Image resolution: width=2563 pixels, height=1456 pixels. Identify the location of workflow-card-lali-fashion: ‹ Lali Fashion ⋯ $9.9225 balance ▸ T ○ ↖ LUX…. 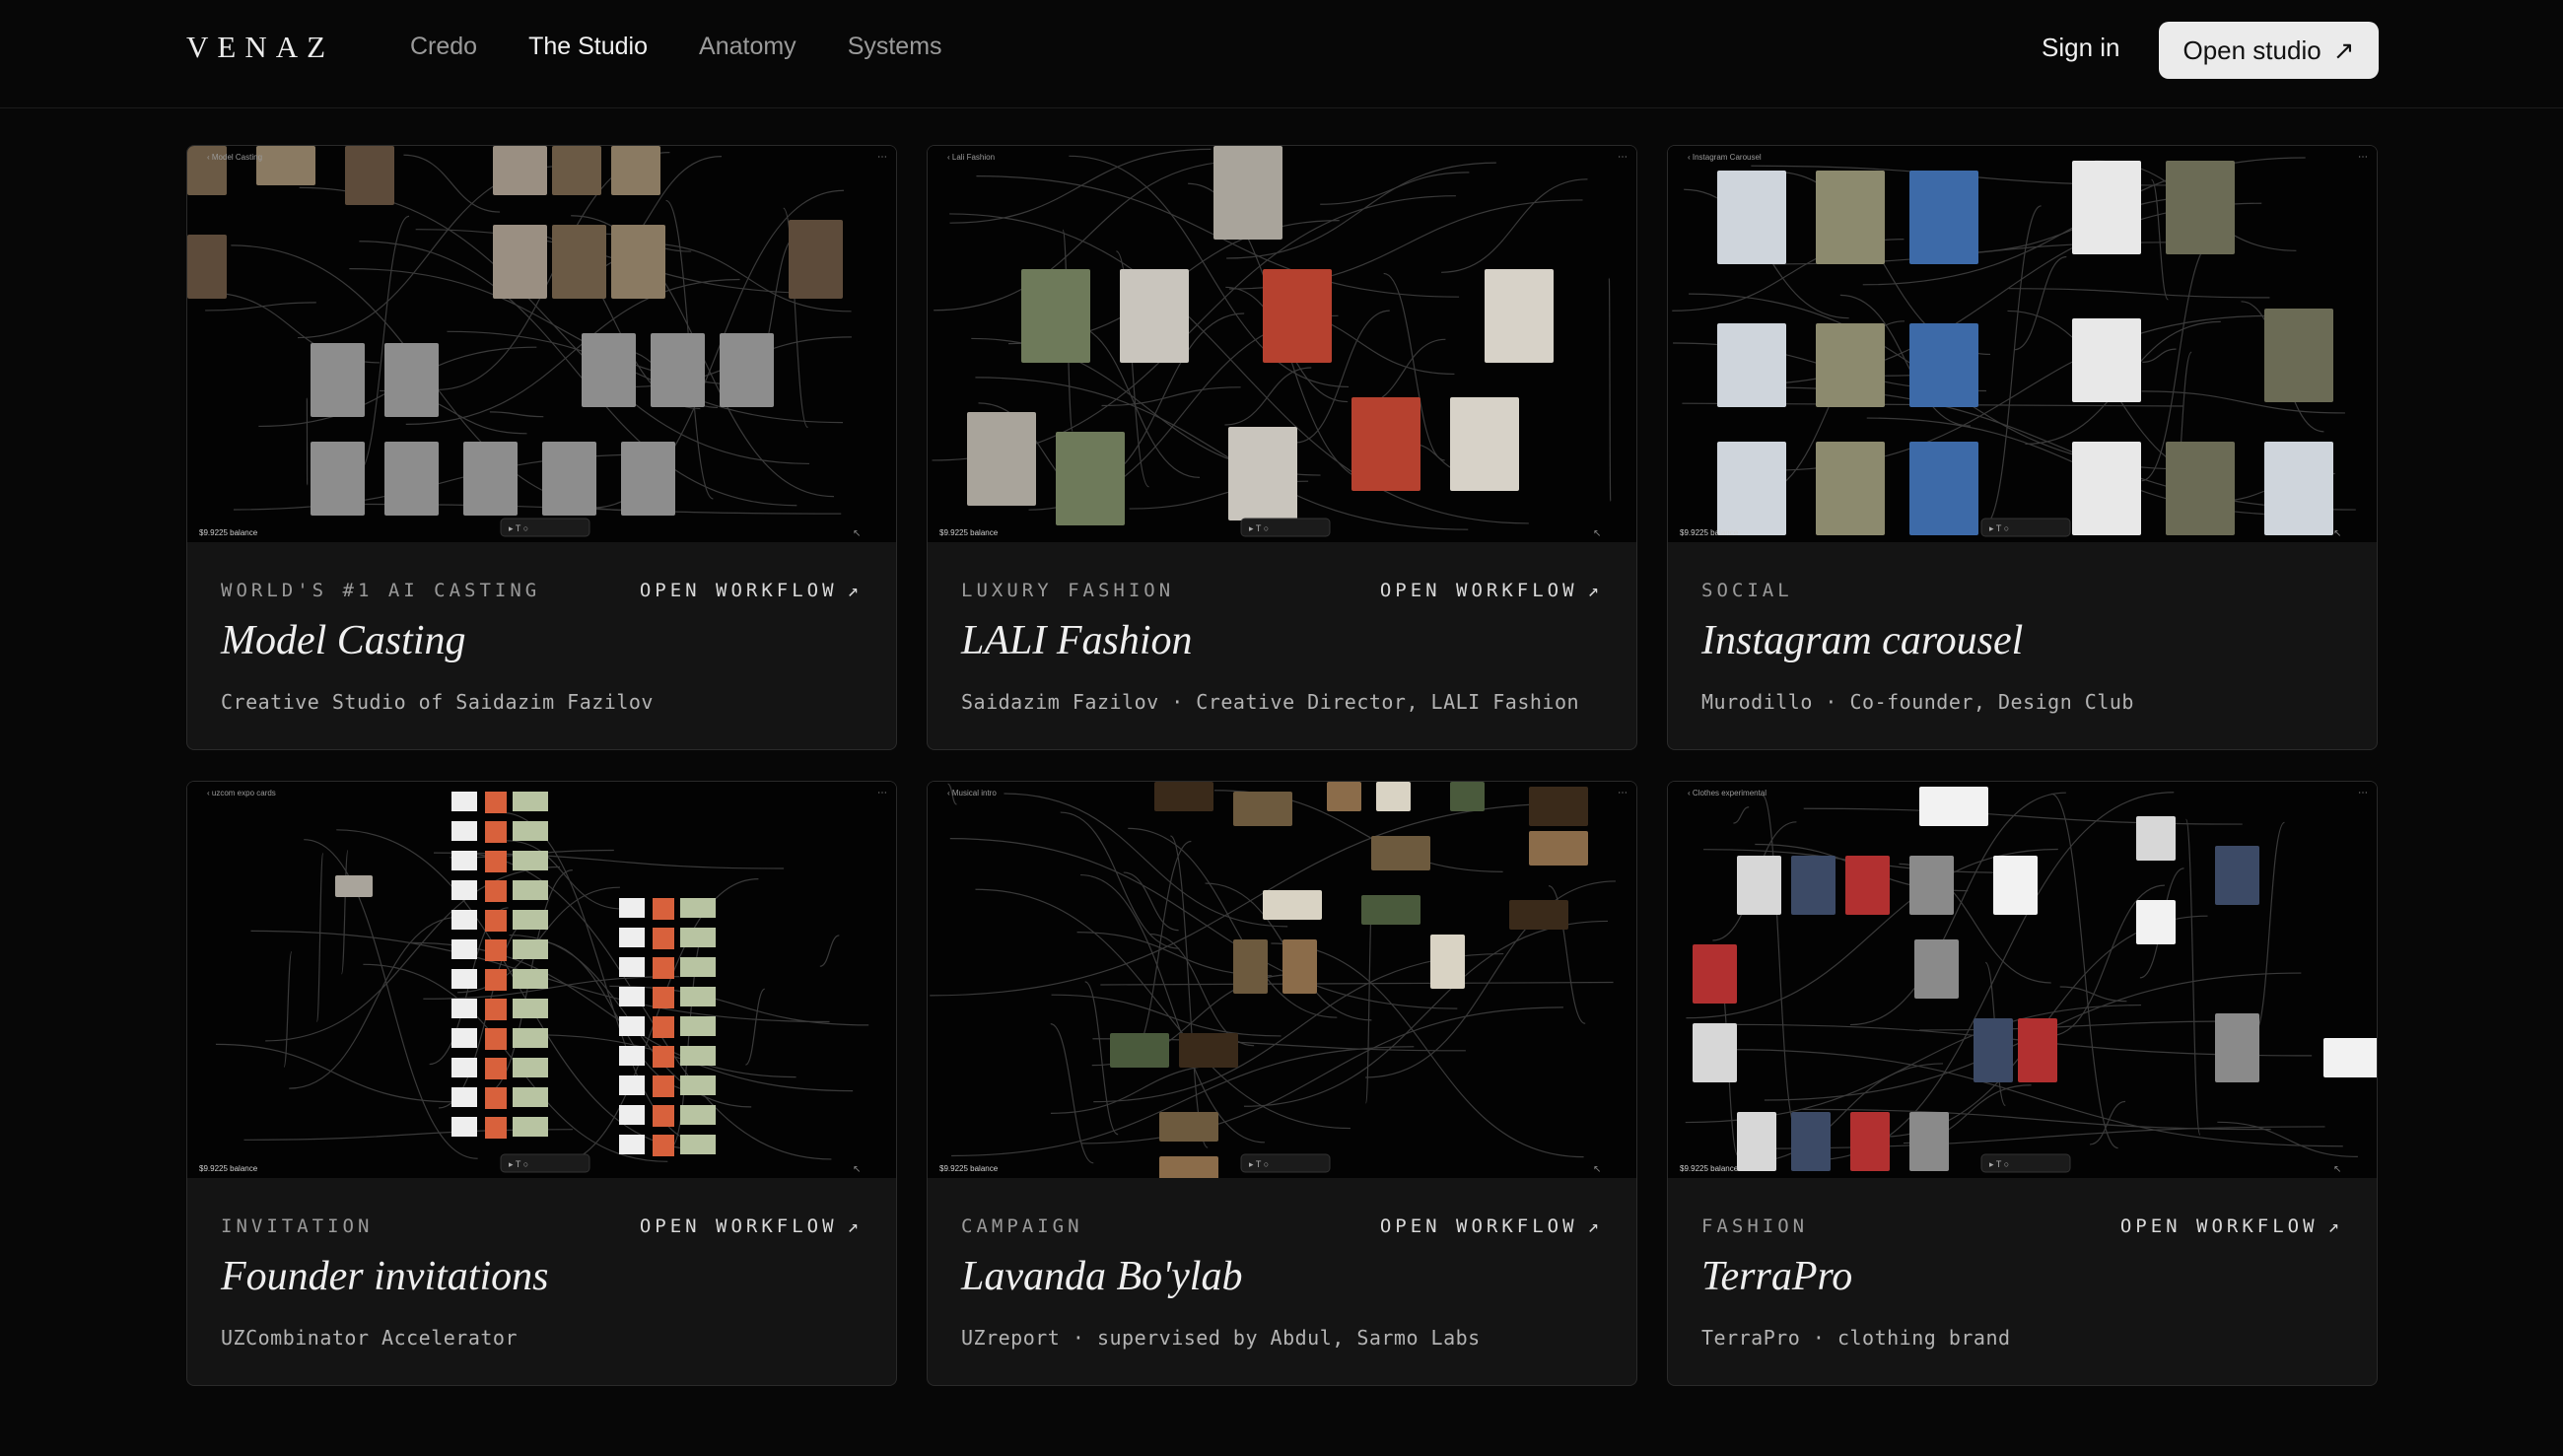
(1282, 447).